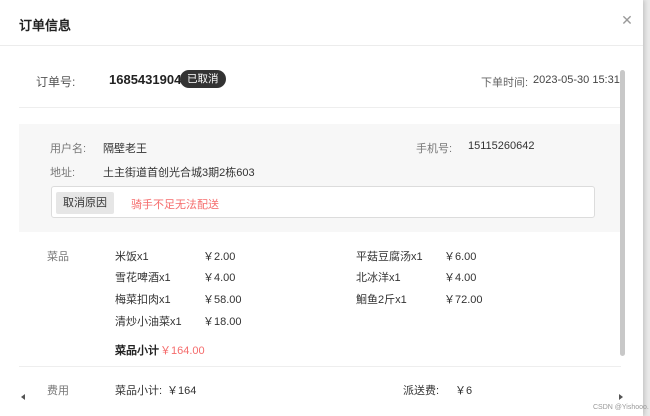 This screenshot has height=416, width=650. What do you see at coordinates (143, 300) in the screenshot?
I see `dish-name: 梅菜扣肉x1` at bounding box center [143, 300].